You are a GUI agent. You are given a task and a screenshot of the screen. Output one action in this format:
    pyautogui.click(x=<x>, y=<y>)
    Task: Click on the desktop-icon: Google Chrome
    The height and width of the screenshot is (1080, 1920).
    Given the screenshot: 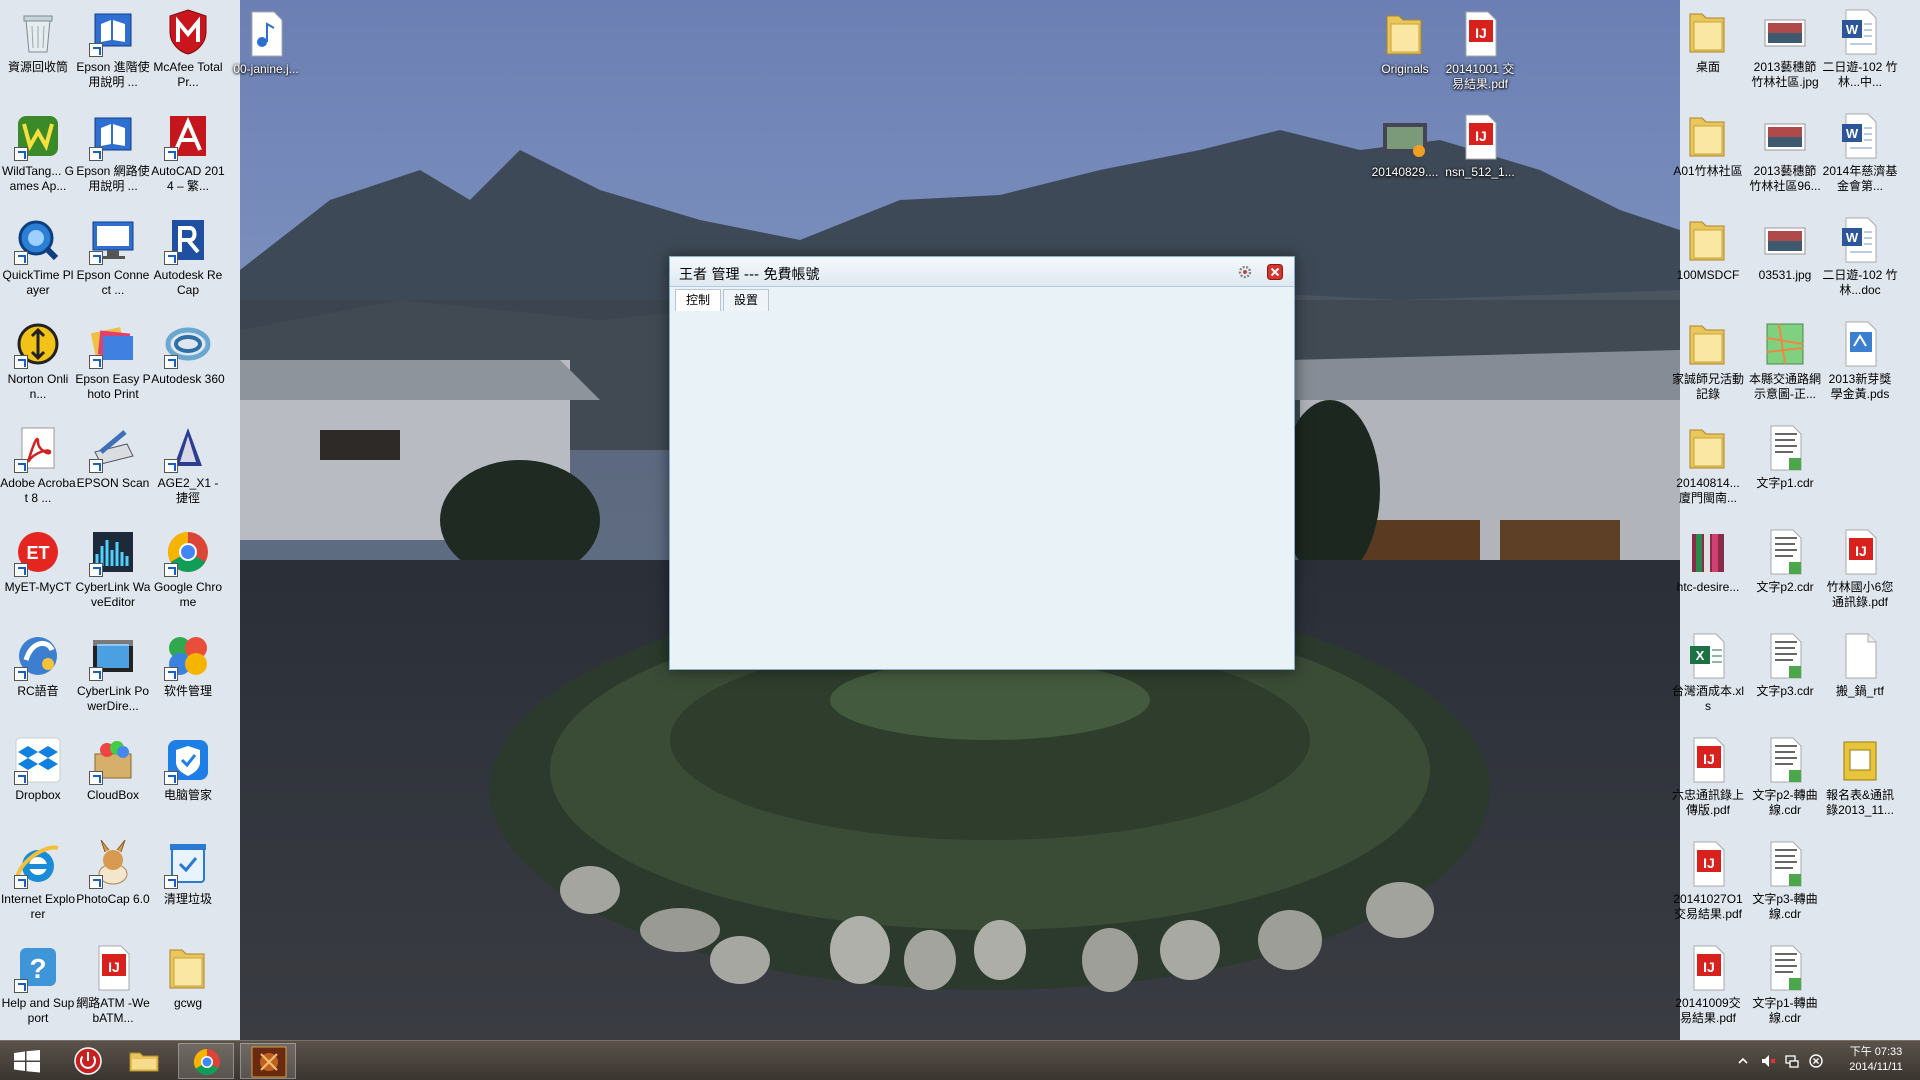 What is the action you would take?
    pyautogui.click(x=188, y=571)
    